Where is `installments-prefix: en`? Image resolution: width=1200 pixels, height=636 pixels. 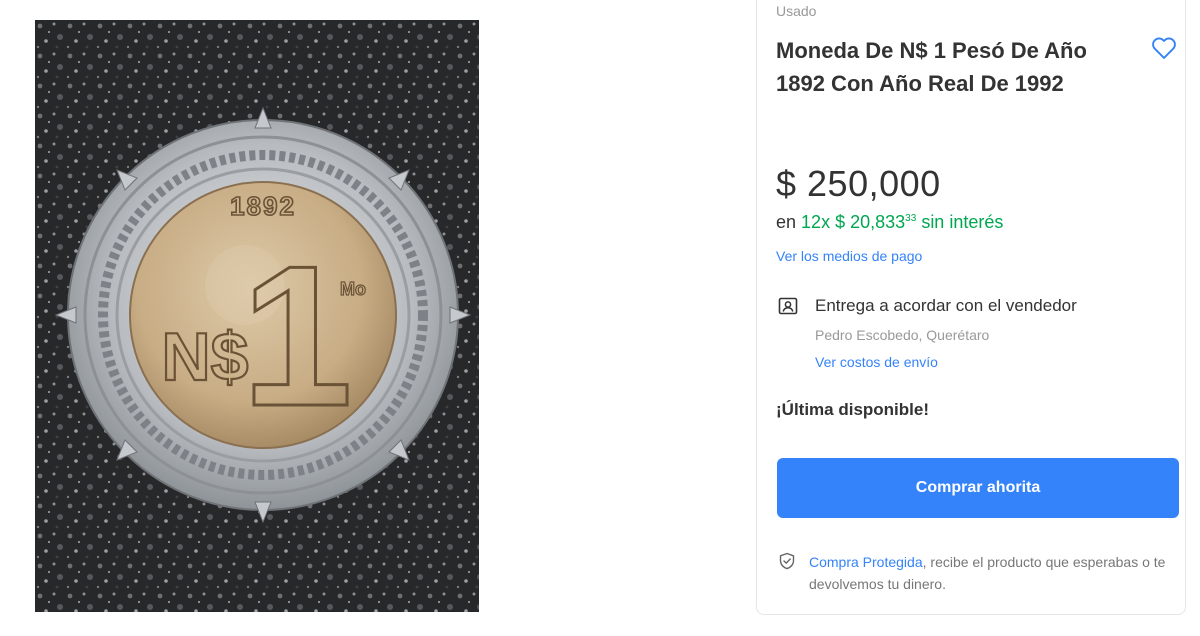 installments-prefix: en is located at coordinates (786, 222).